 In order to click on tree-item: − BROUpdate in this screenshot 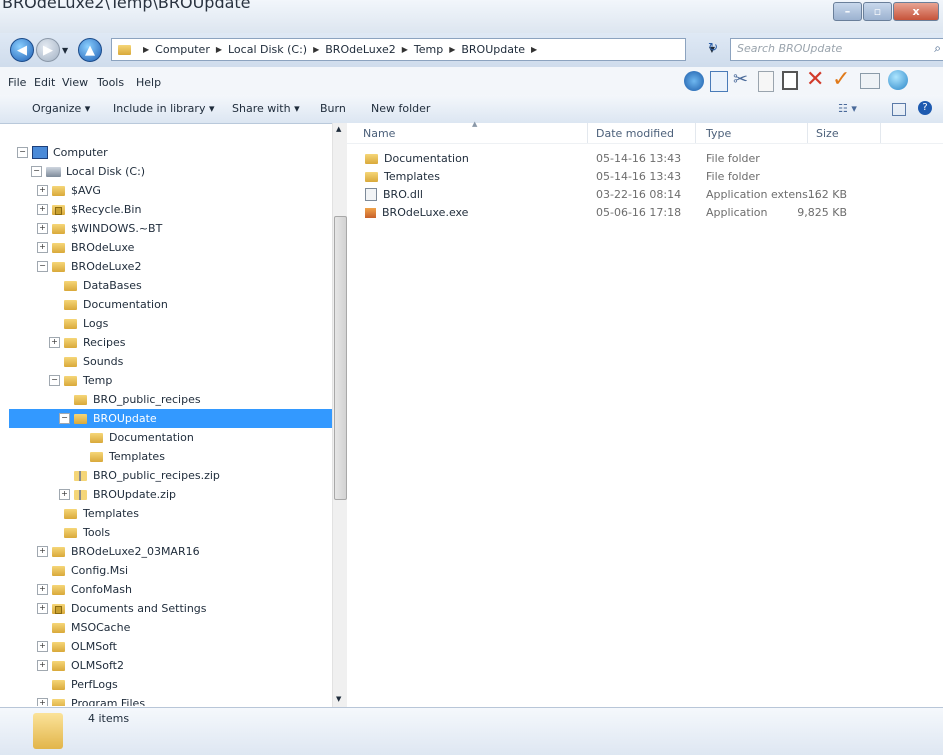, I will do `click(170, 418)`.